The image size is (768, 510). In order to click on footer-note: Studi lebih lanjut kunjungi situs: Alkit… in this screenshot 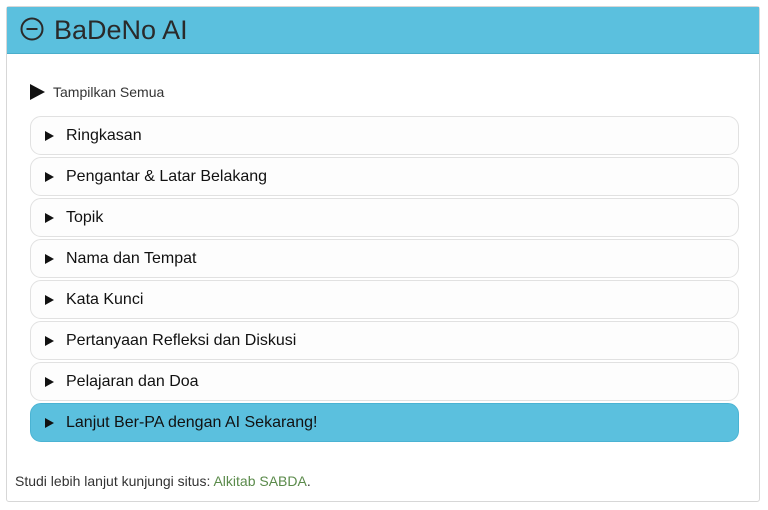, I will do `click(163, 481)`.